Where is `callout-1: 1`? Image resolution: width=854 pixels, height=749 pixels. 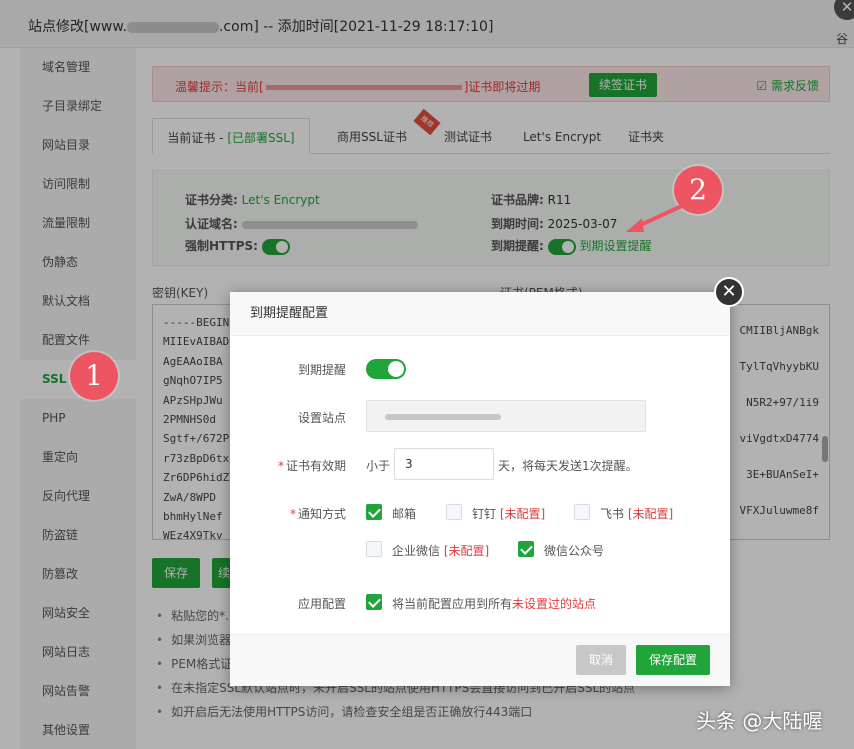
callout-1: 1 is located at coordinates (94, 376).